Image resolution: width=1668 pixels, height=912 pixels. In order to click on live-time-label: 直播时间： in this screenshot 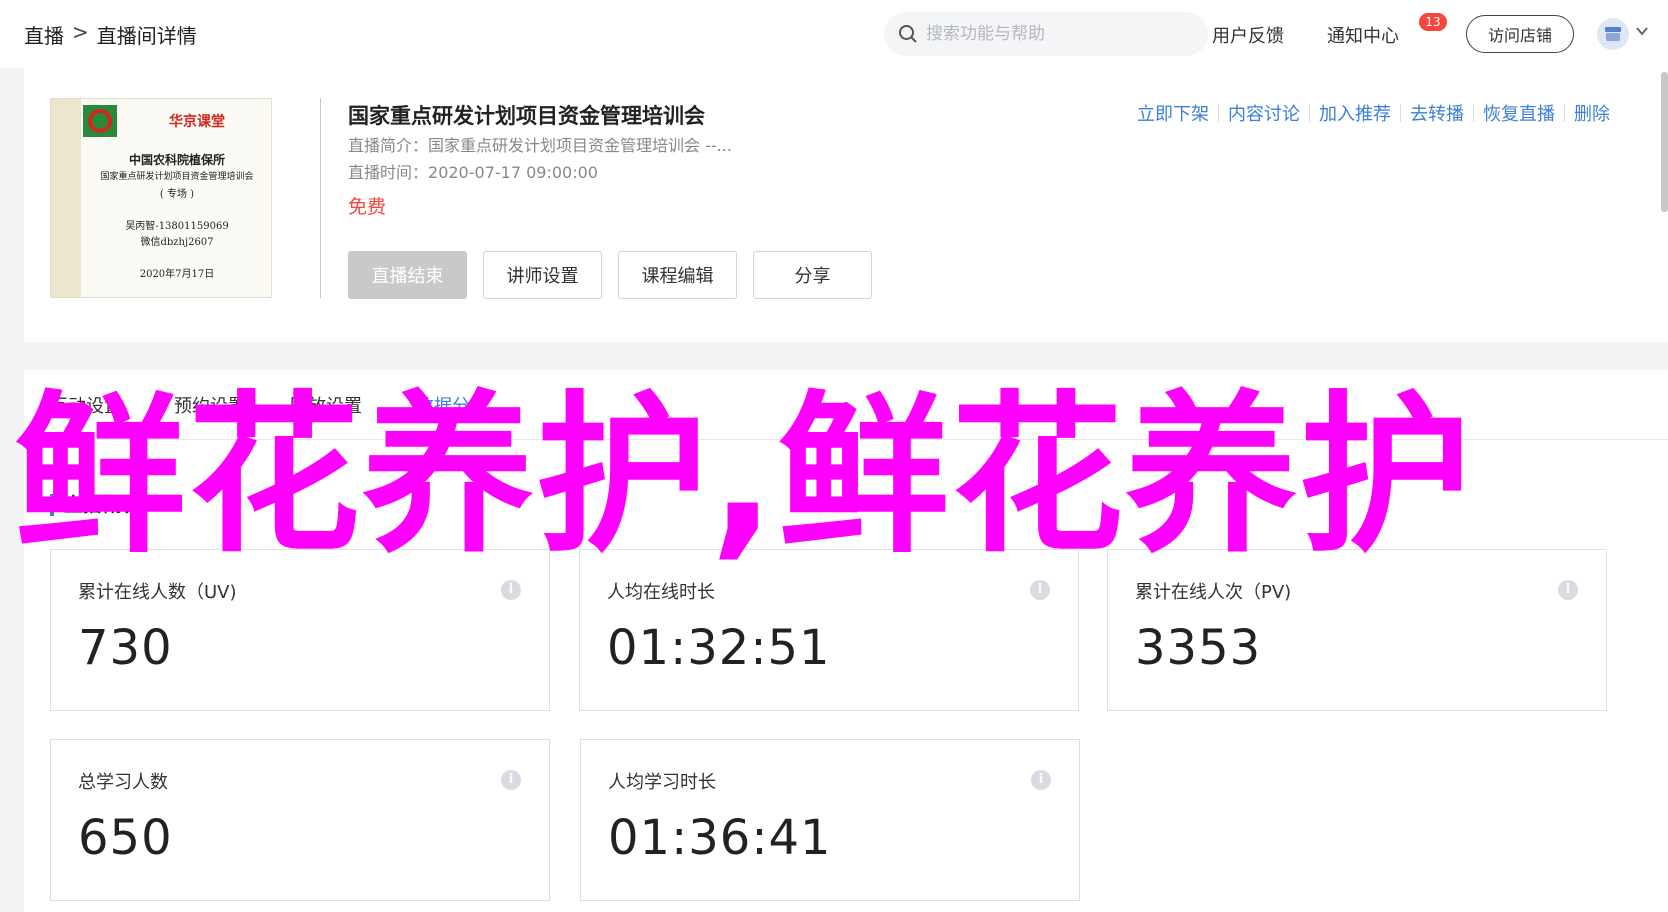, I will do `click(388, 172)`.